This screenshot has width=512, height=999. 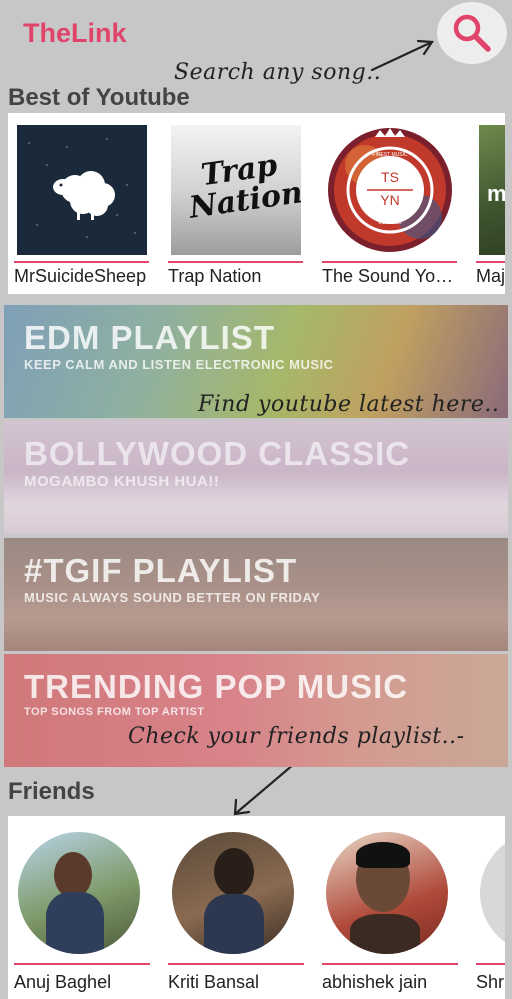 I want to click on channel-label: Majestic Casual, so click(x=490, y=276).